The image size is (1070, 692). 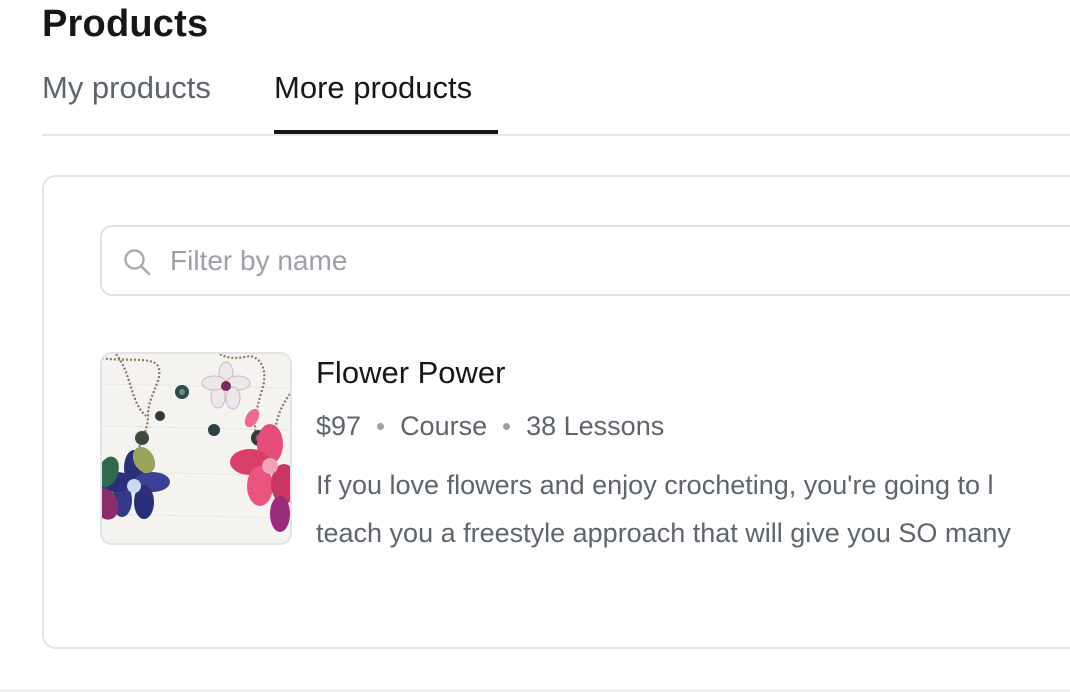 What do you see at coordinates (490, 426) in the screenshot?
I see `product-meta: $97 Course 38 Lessons` at bounding box center [490, 426].